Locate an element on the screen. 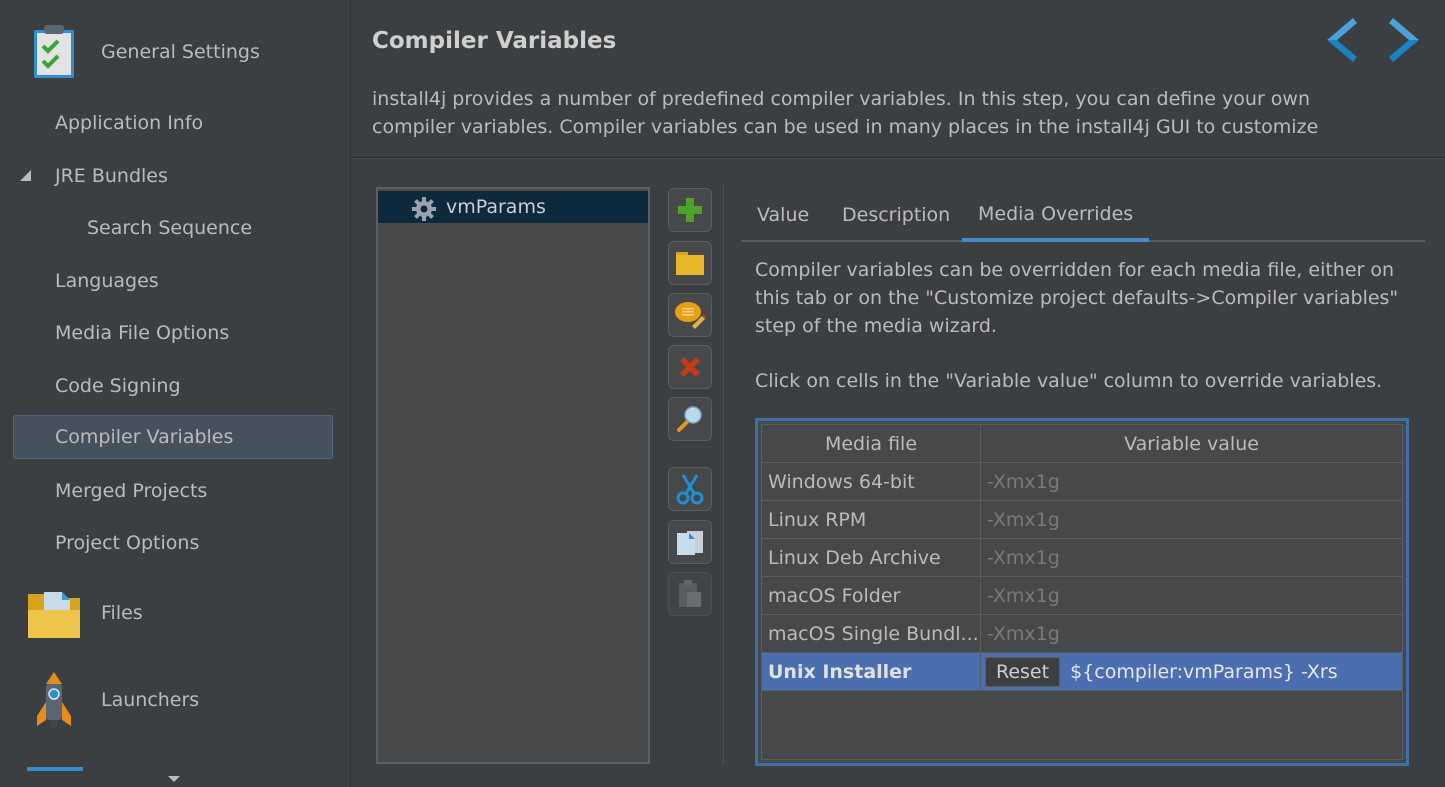  media-file-cell: Linux RPM is located at coordinates (871, 519).